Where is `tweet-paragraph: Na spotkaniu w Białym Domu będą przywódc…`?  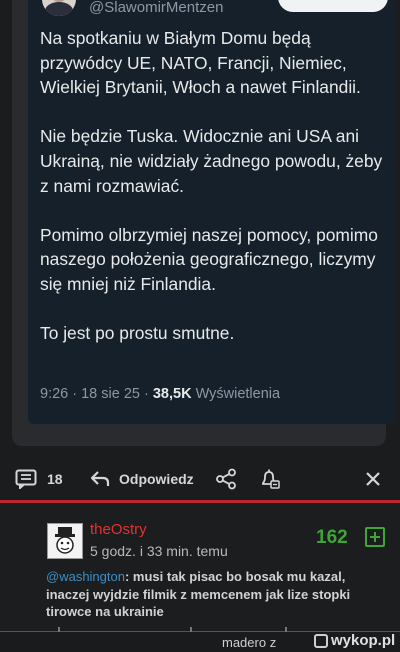 tweet-paragraph: Na spotkaniu w Białym Domu będą przywódc… is located at coordinates (200, 63).